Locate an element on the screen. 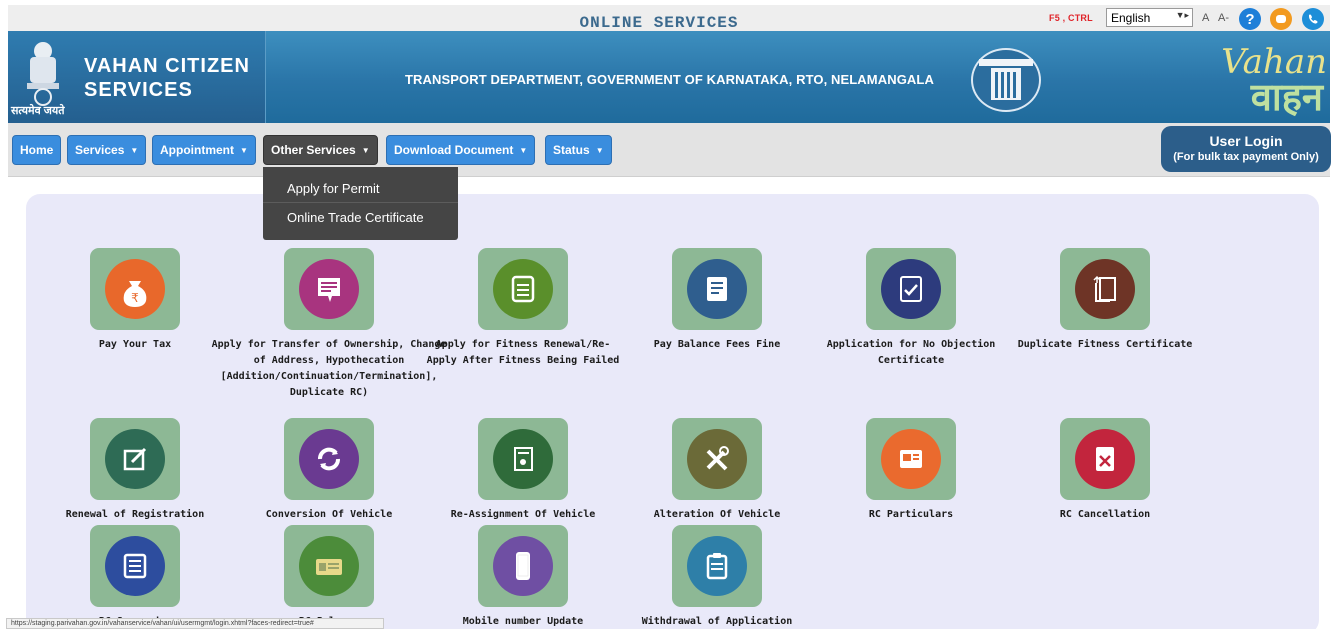 The width and height of the screenshot is (1335, 629). service-label: Re-Assignment Of Vehicle is located at coordinates (523, 515).